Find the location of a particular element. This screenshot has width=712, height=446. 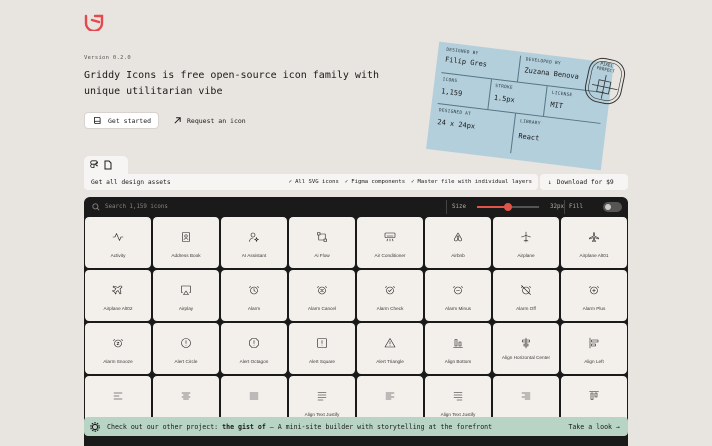

icon-card: AI Assistant is located at coordinates (254, 242).